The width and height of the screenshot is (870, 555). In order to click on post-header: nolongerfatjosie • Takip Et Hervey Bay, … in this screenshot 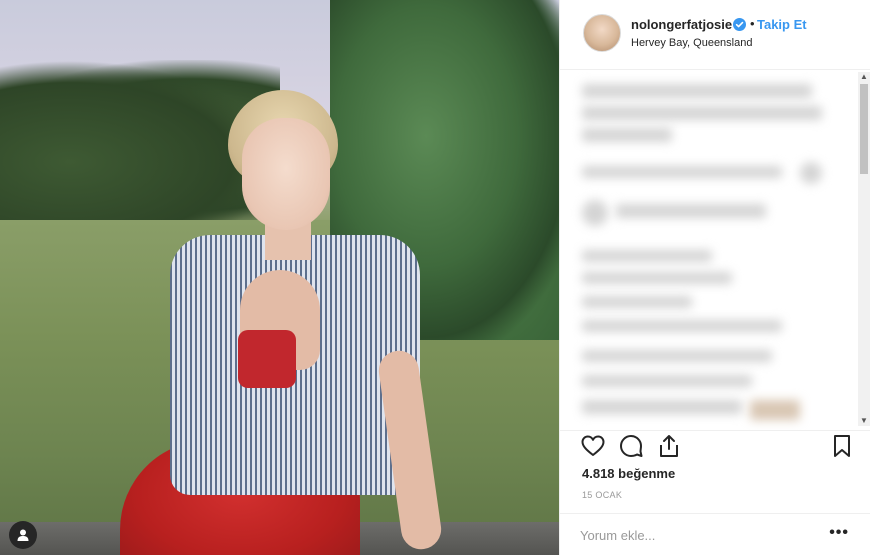, I will do `click(715, 35)`.